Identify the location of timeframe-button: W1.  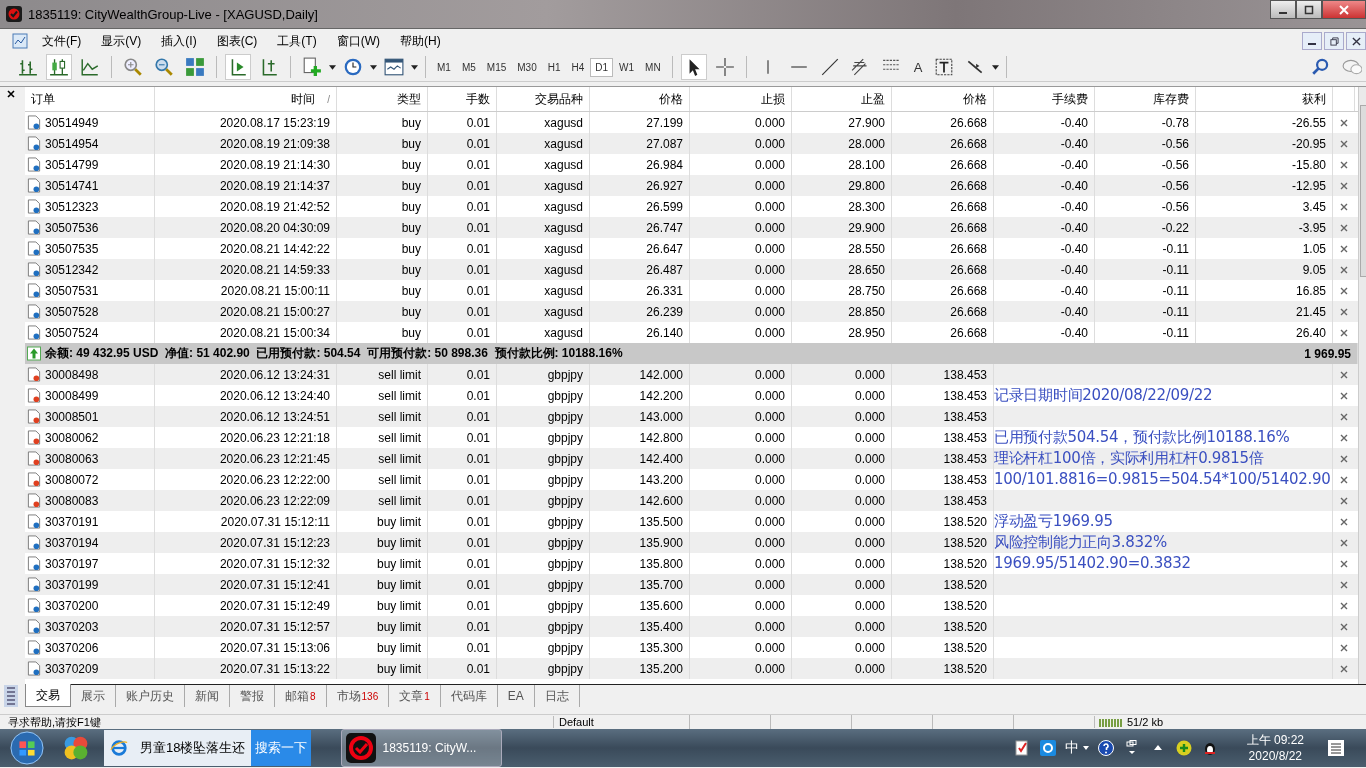
(627, 67).